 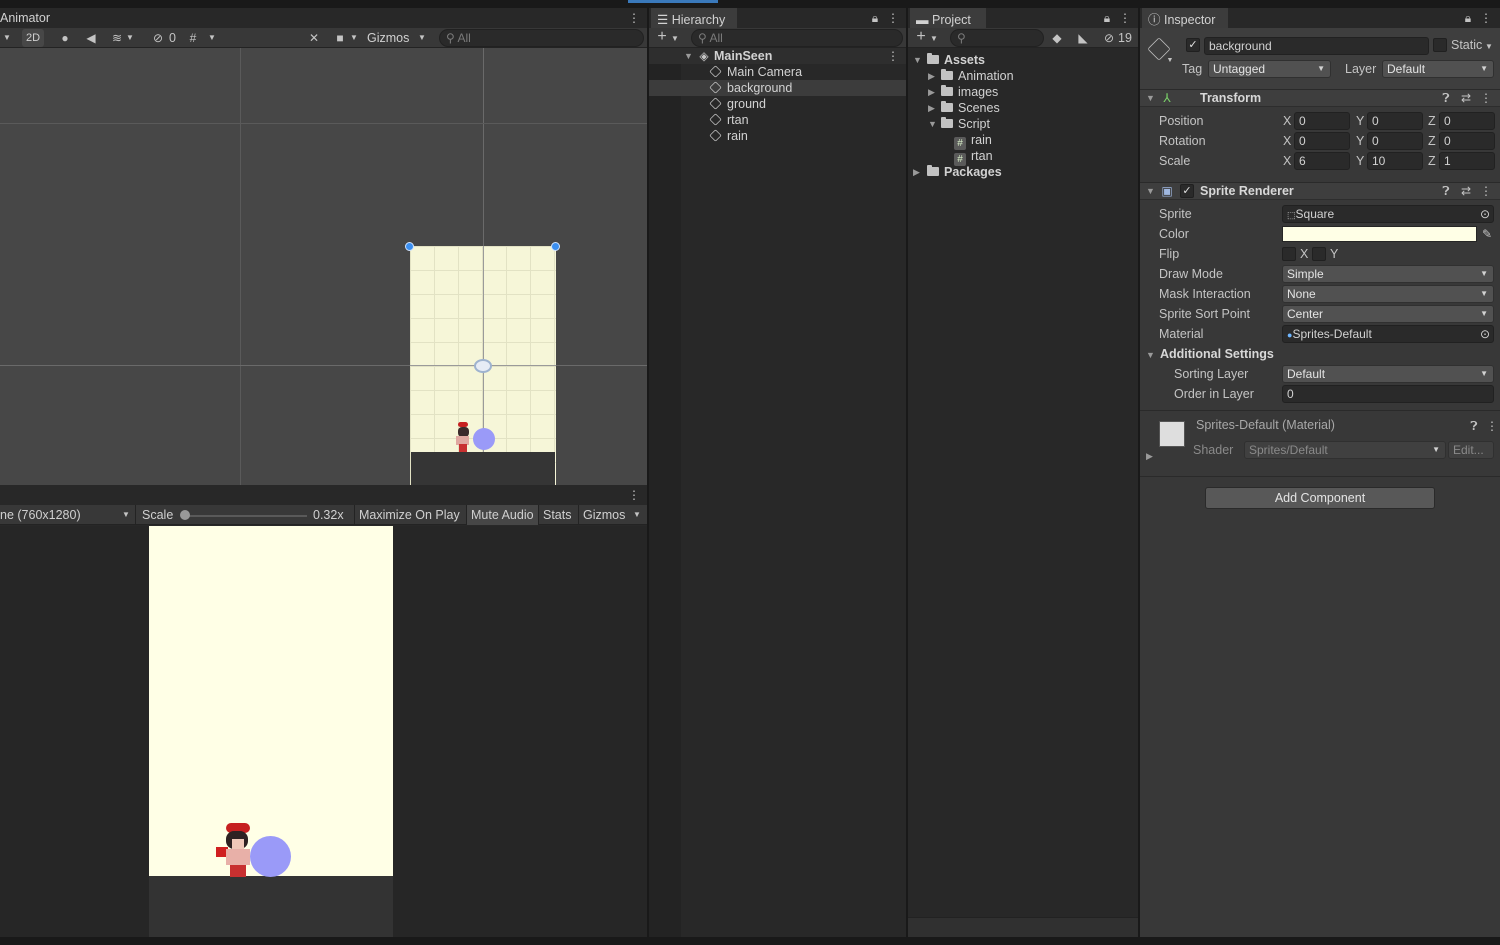 What do you see at coordinates (1345, 450) in the screenshot?
I see `shader-dropdown: Sprites/Default ▼` at bounding box center [1345, 450].